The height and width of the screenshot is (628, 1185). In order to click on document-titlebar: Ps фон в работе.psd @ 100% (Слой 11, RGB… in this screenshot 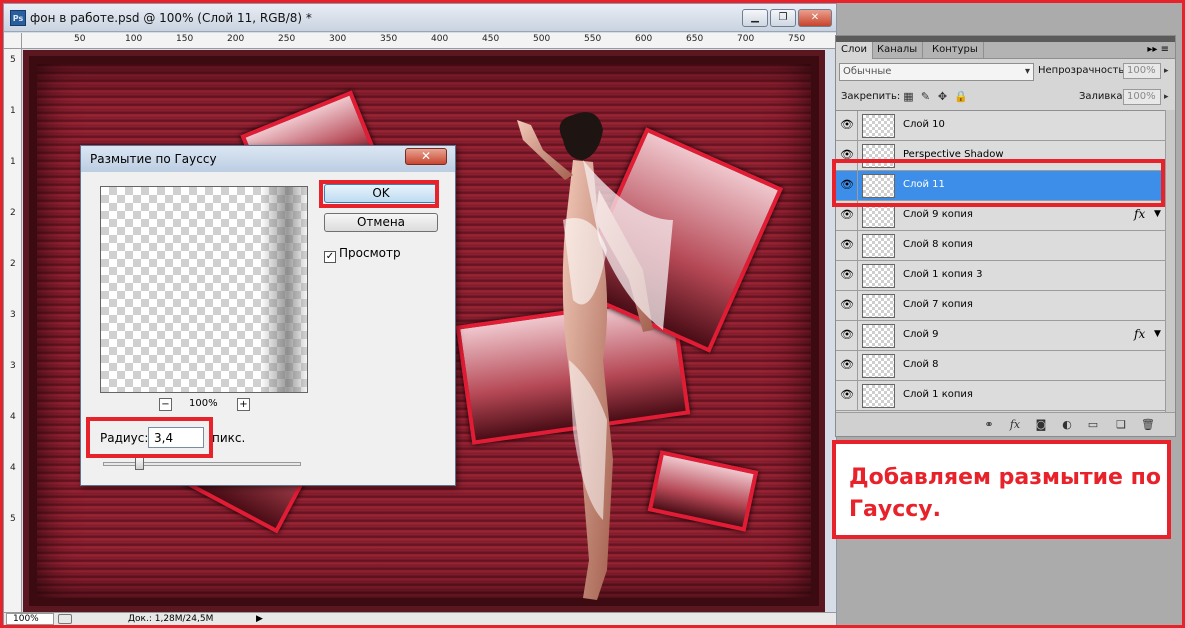, I will do `click(420, 18)`.